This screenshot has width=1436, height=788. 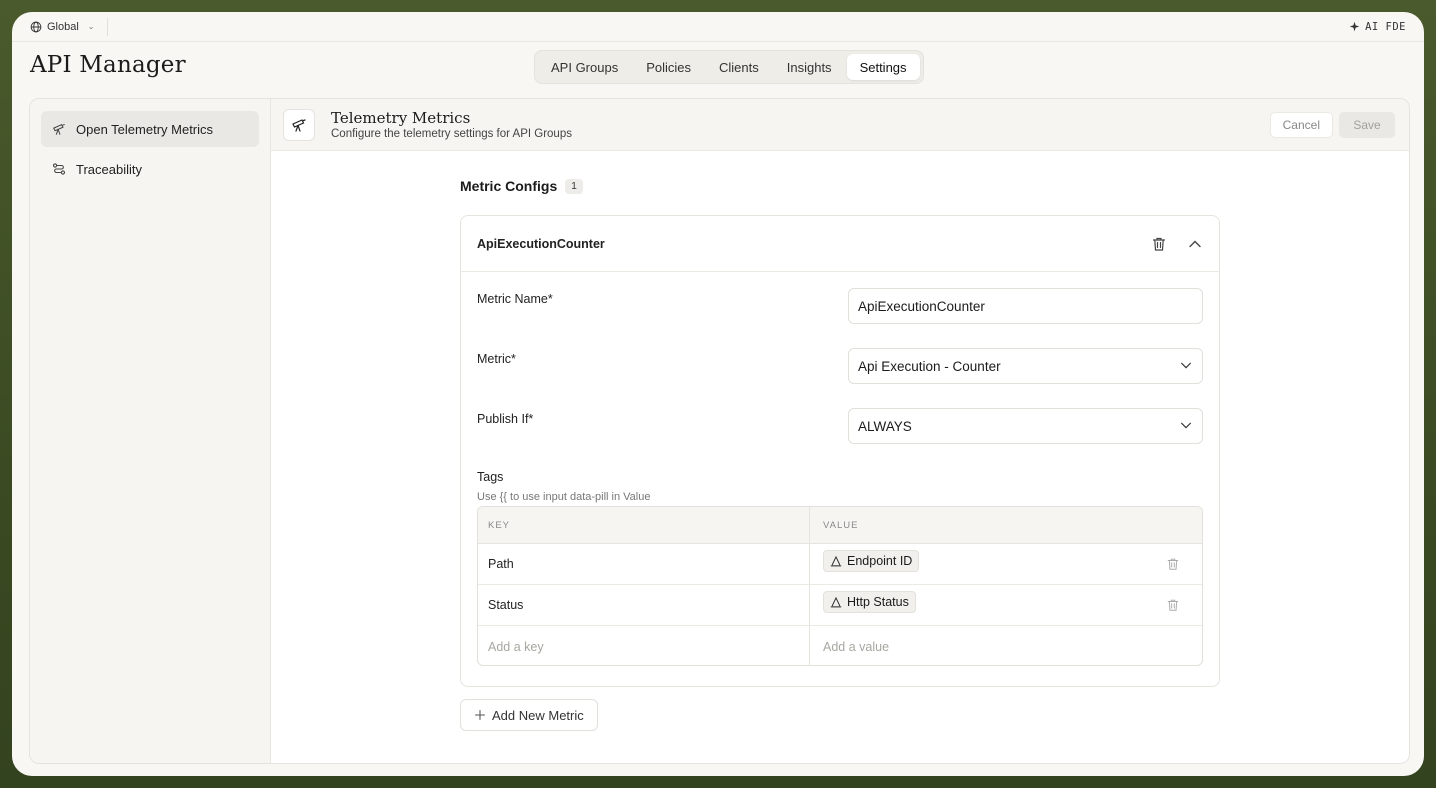 What do you see at coordinates (574, 186) in the screenshot?
I see `count-badge: 1` at bounding box center [574, 186].